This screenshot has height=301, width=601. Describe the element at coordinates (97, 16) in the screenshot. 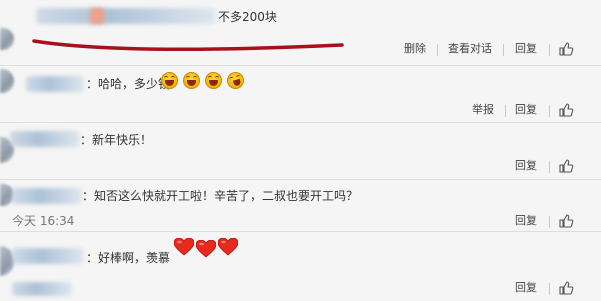

I see `blurred-username-accent` at that location.